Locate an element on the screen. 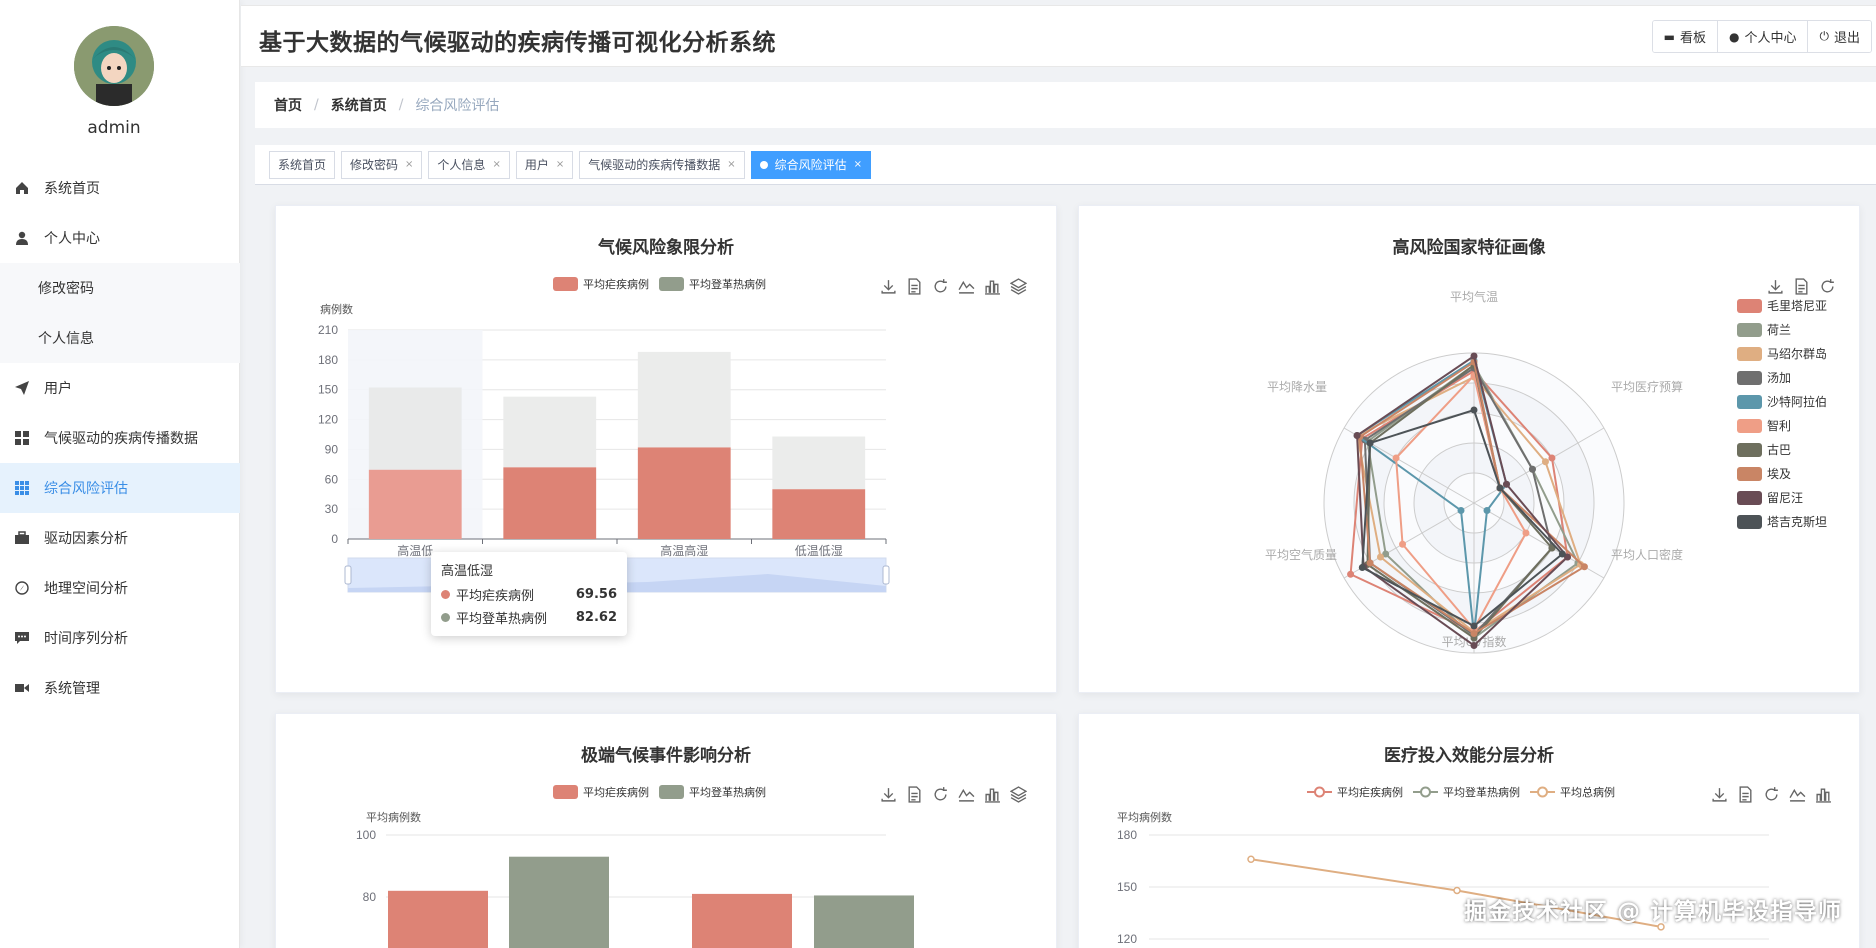 Image resolution: width=1876 pixels, height=948 pixels. tooltip-series-name: 平均疟疾病例 is located at coordinates (495, 596).